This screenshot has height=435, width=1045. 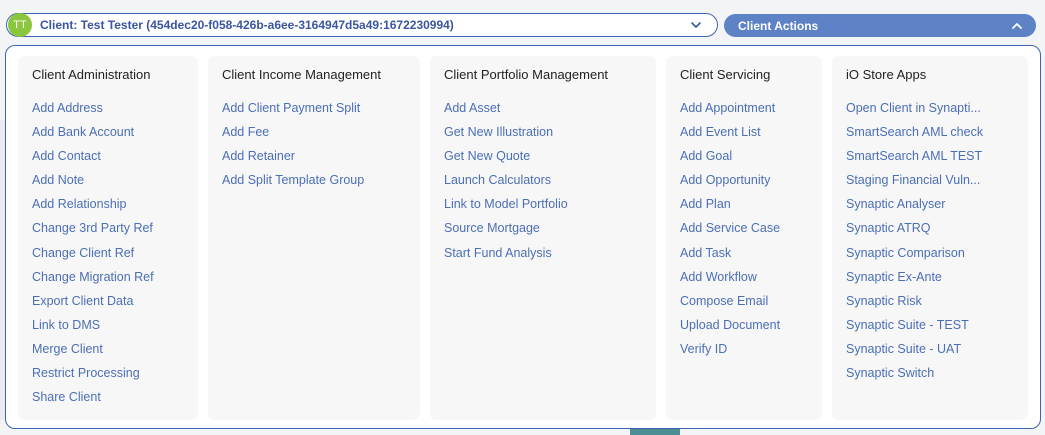 What do you see at coordinates (550, 136) in the screenshot?
I see `menu-item-get-new-illustration: Get New Illustration` at bounding box center [550, 136].